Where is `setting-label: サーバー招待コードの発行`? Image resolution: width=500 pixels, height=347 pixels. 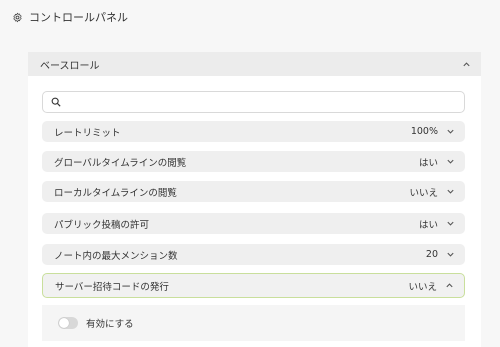 setting-label: サーバー招待コードの発行 is located at coordinates (112, 287).